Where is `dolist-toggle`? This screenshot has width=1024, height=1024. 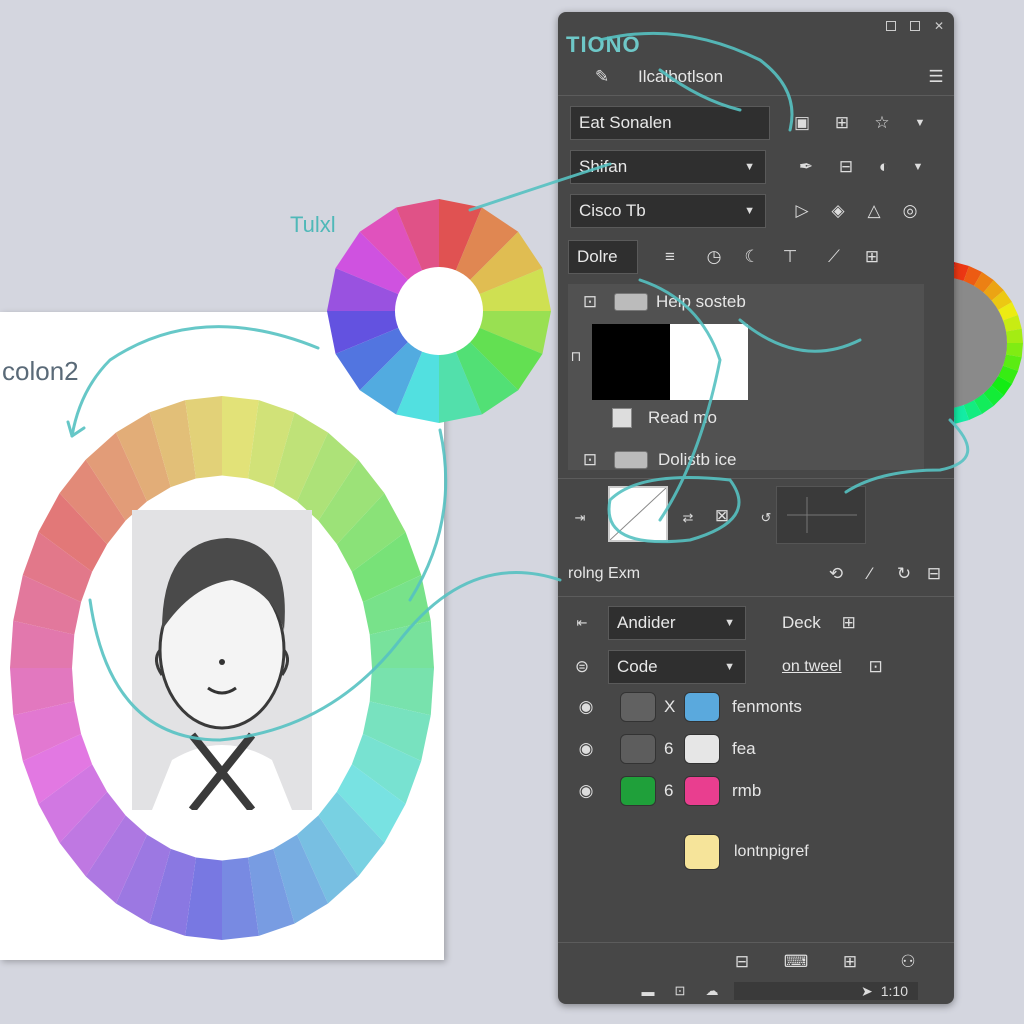 dolist-toggle is located at coordinates (631, 460).